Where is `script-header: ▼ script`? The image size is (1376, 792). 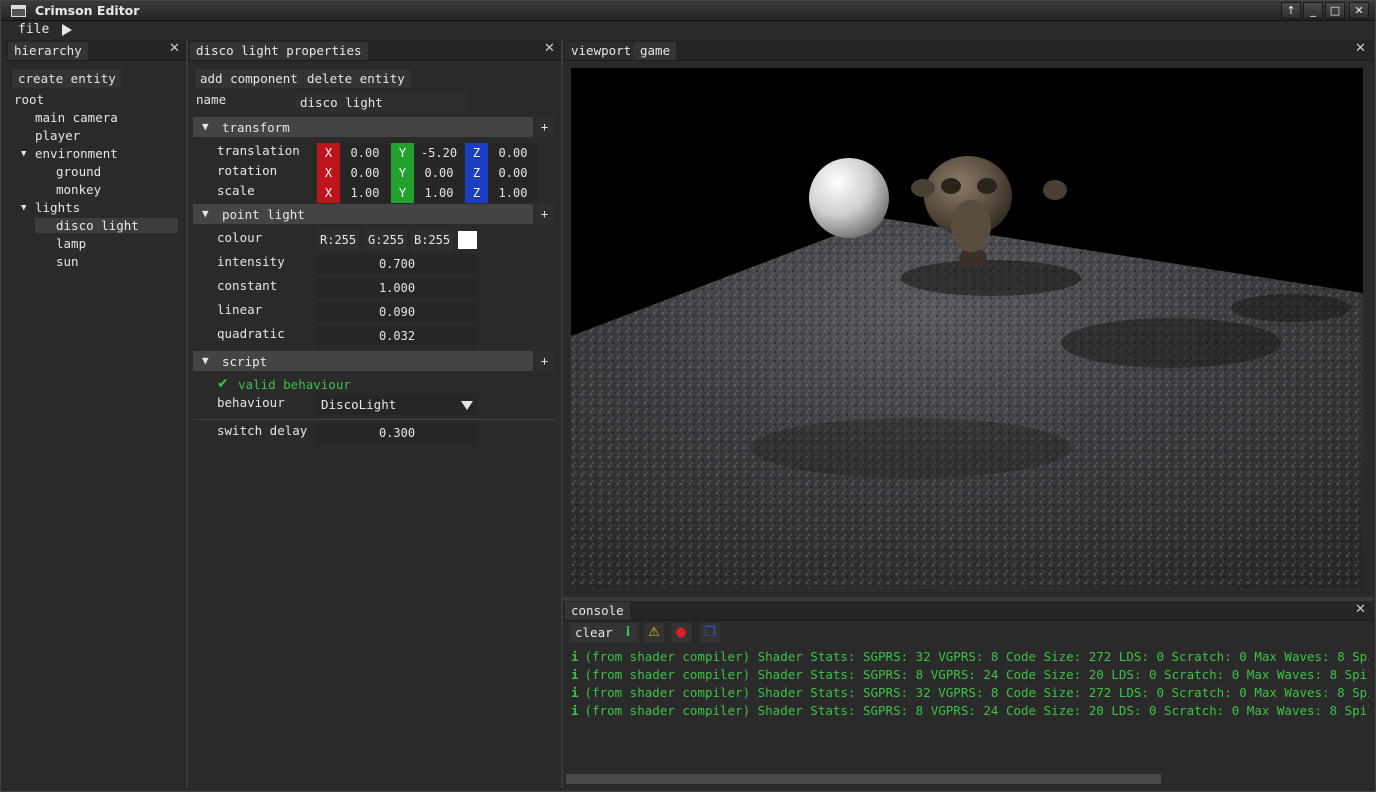
script-header: ▼ script is located at coordinates (363, 361).